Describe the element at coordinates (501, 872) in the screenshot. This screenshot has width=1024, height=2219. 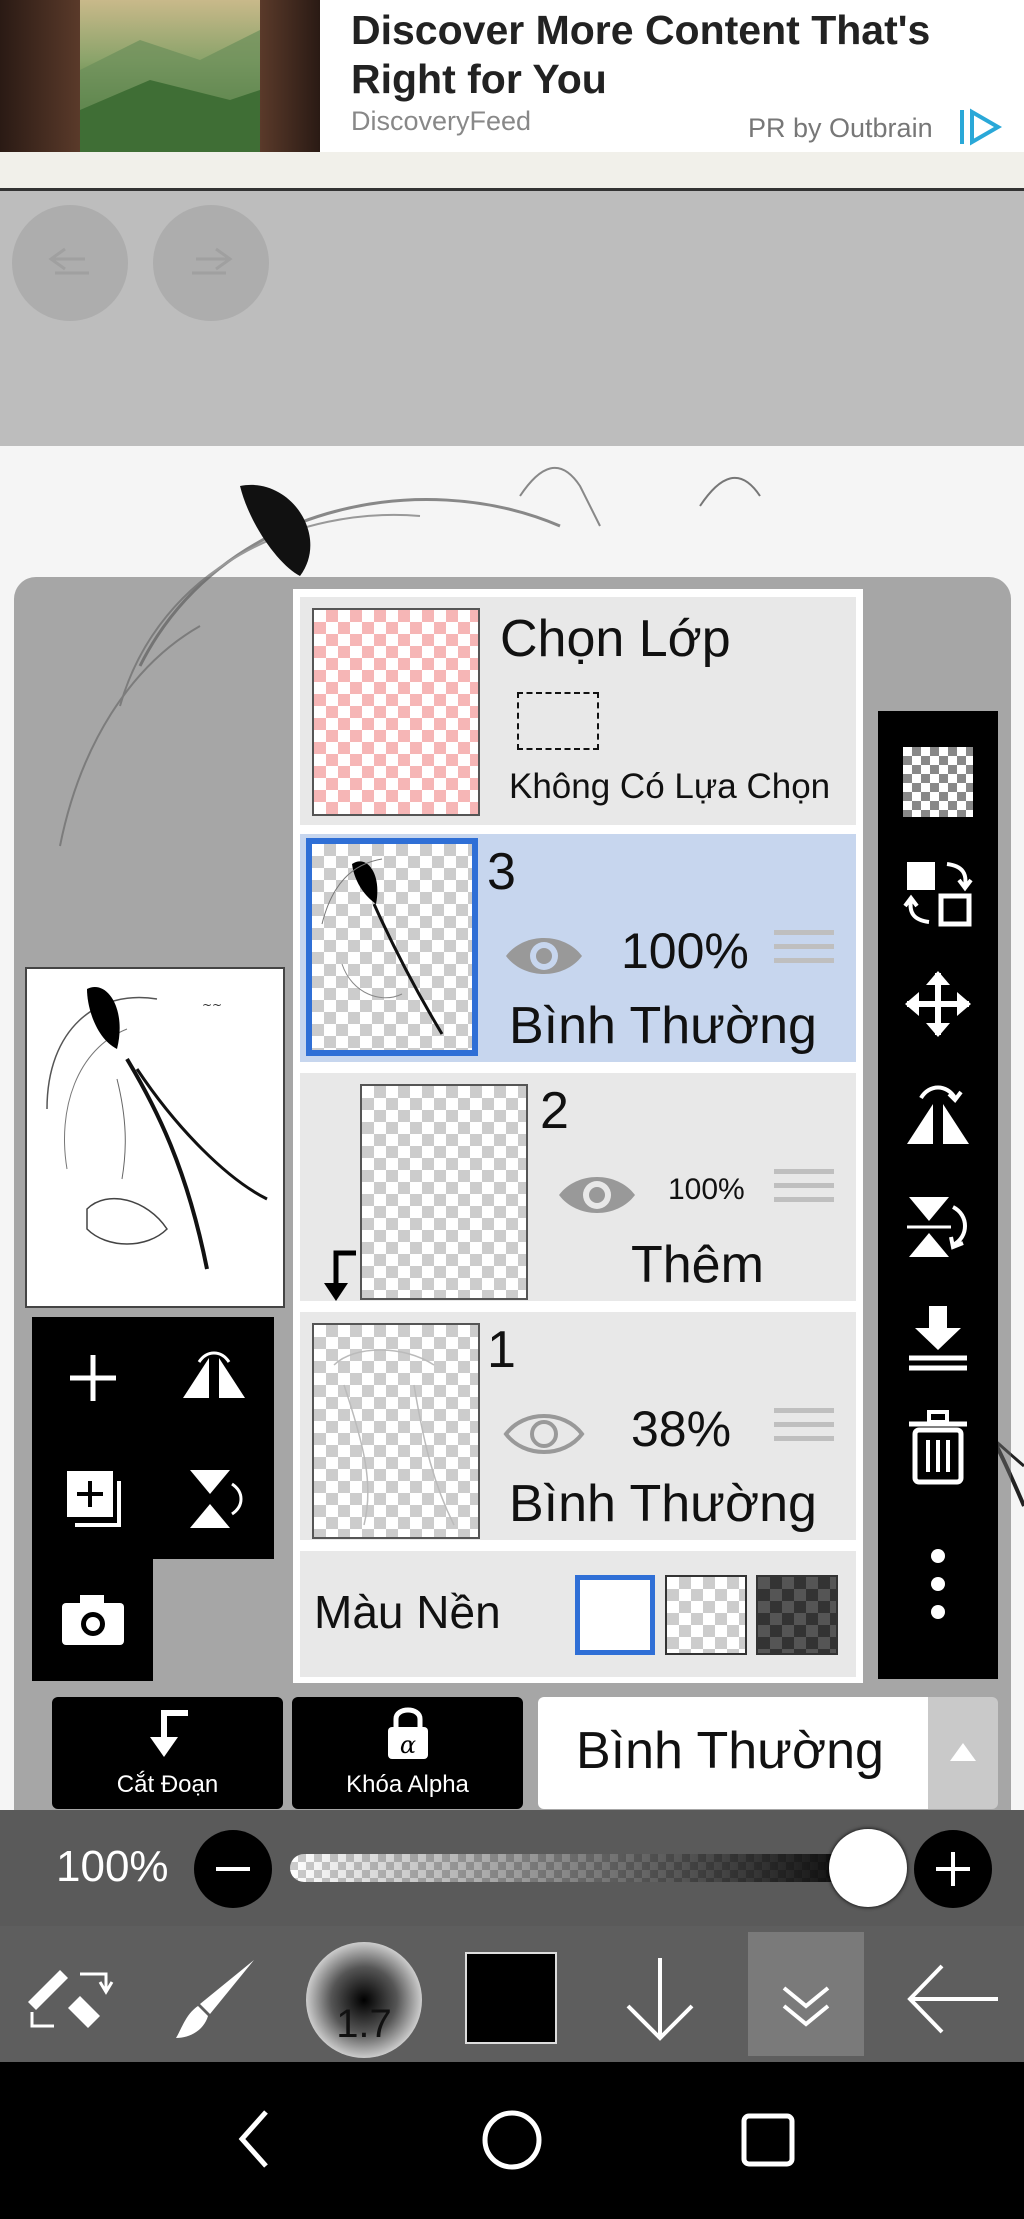
I see `layer-number: 3` at that location.